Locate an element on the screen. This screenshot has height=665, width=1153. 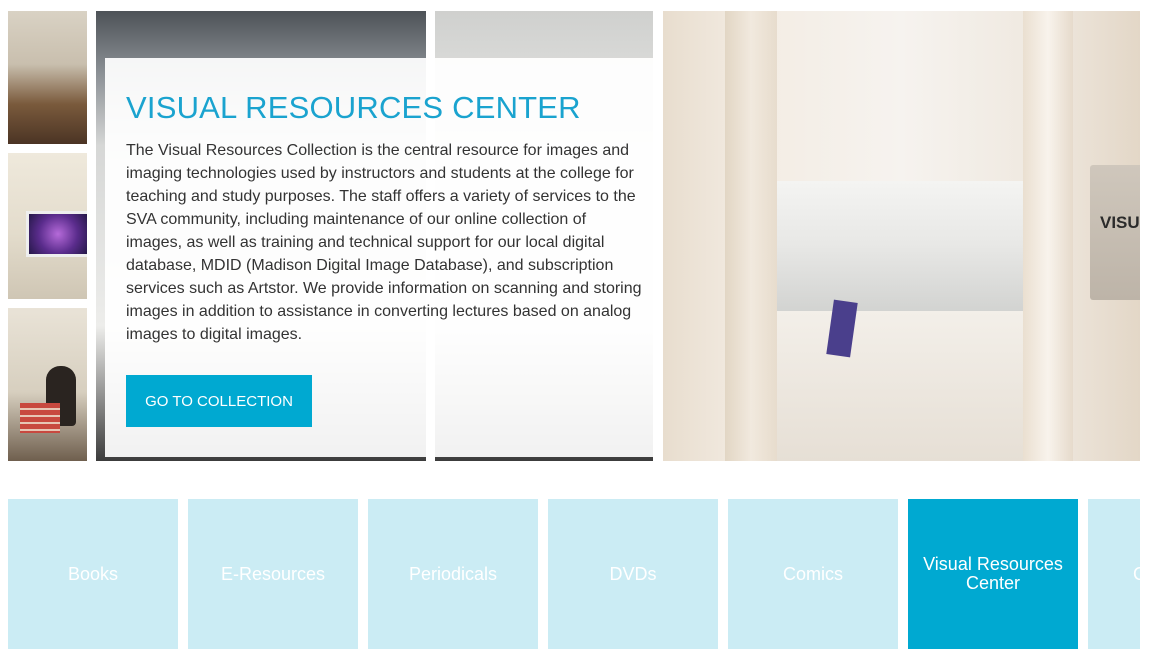
tile-label: Books is located at coordinates (93, 573).